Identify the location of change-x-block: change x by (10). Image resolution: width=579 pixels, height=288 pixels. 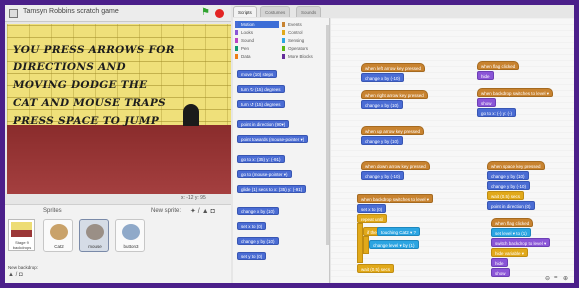
(382, 104).